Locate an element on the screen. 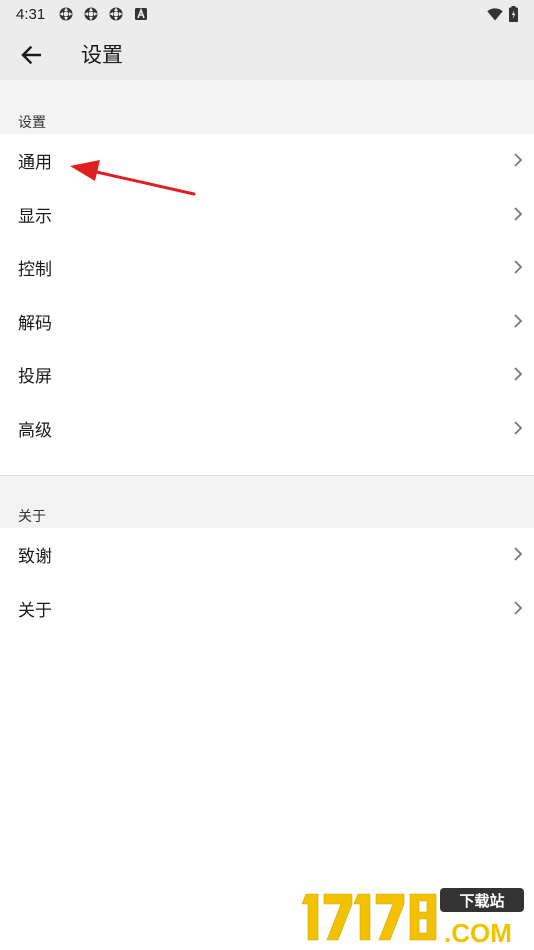 This screenshot has width=534, height=950. app-bar: 设置 is located at coordinates (267, 54).